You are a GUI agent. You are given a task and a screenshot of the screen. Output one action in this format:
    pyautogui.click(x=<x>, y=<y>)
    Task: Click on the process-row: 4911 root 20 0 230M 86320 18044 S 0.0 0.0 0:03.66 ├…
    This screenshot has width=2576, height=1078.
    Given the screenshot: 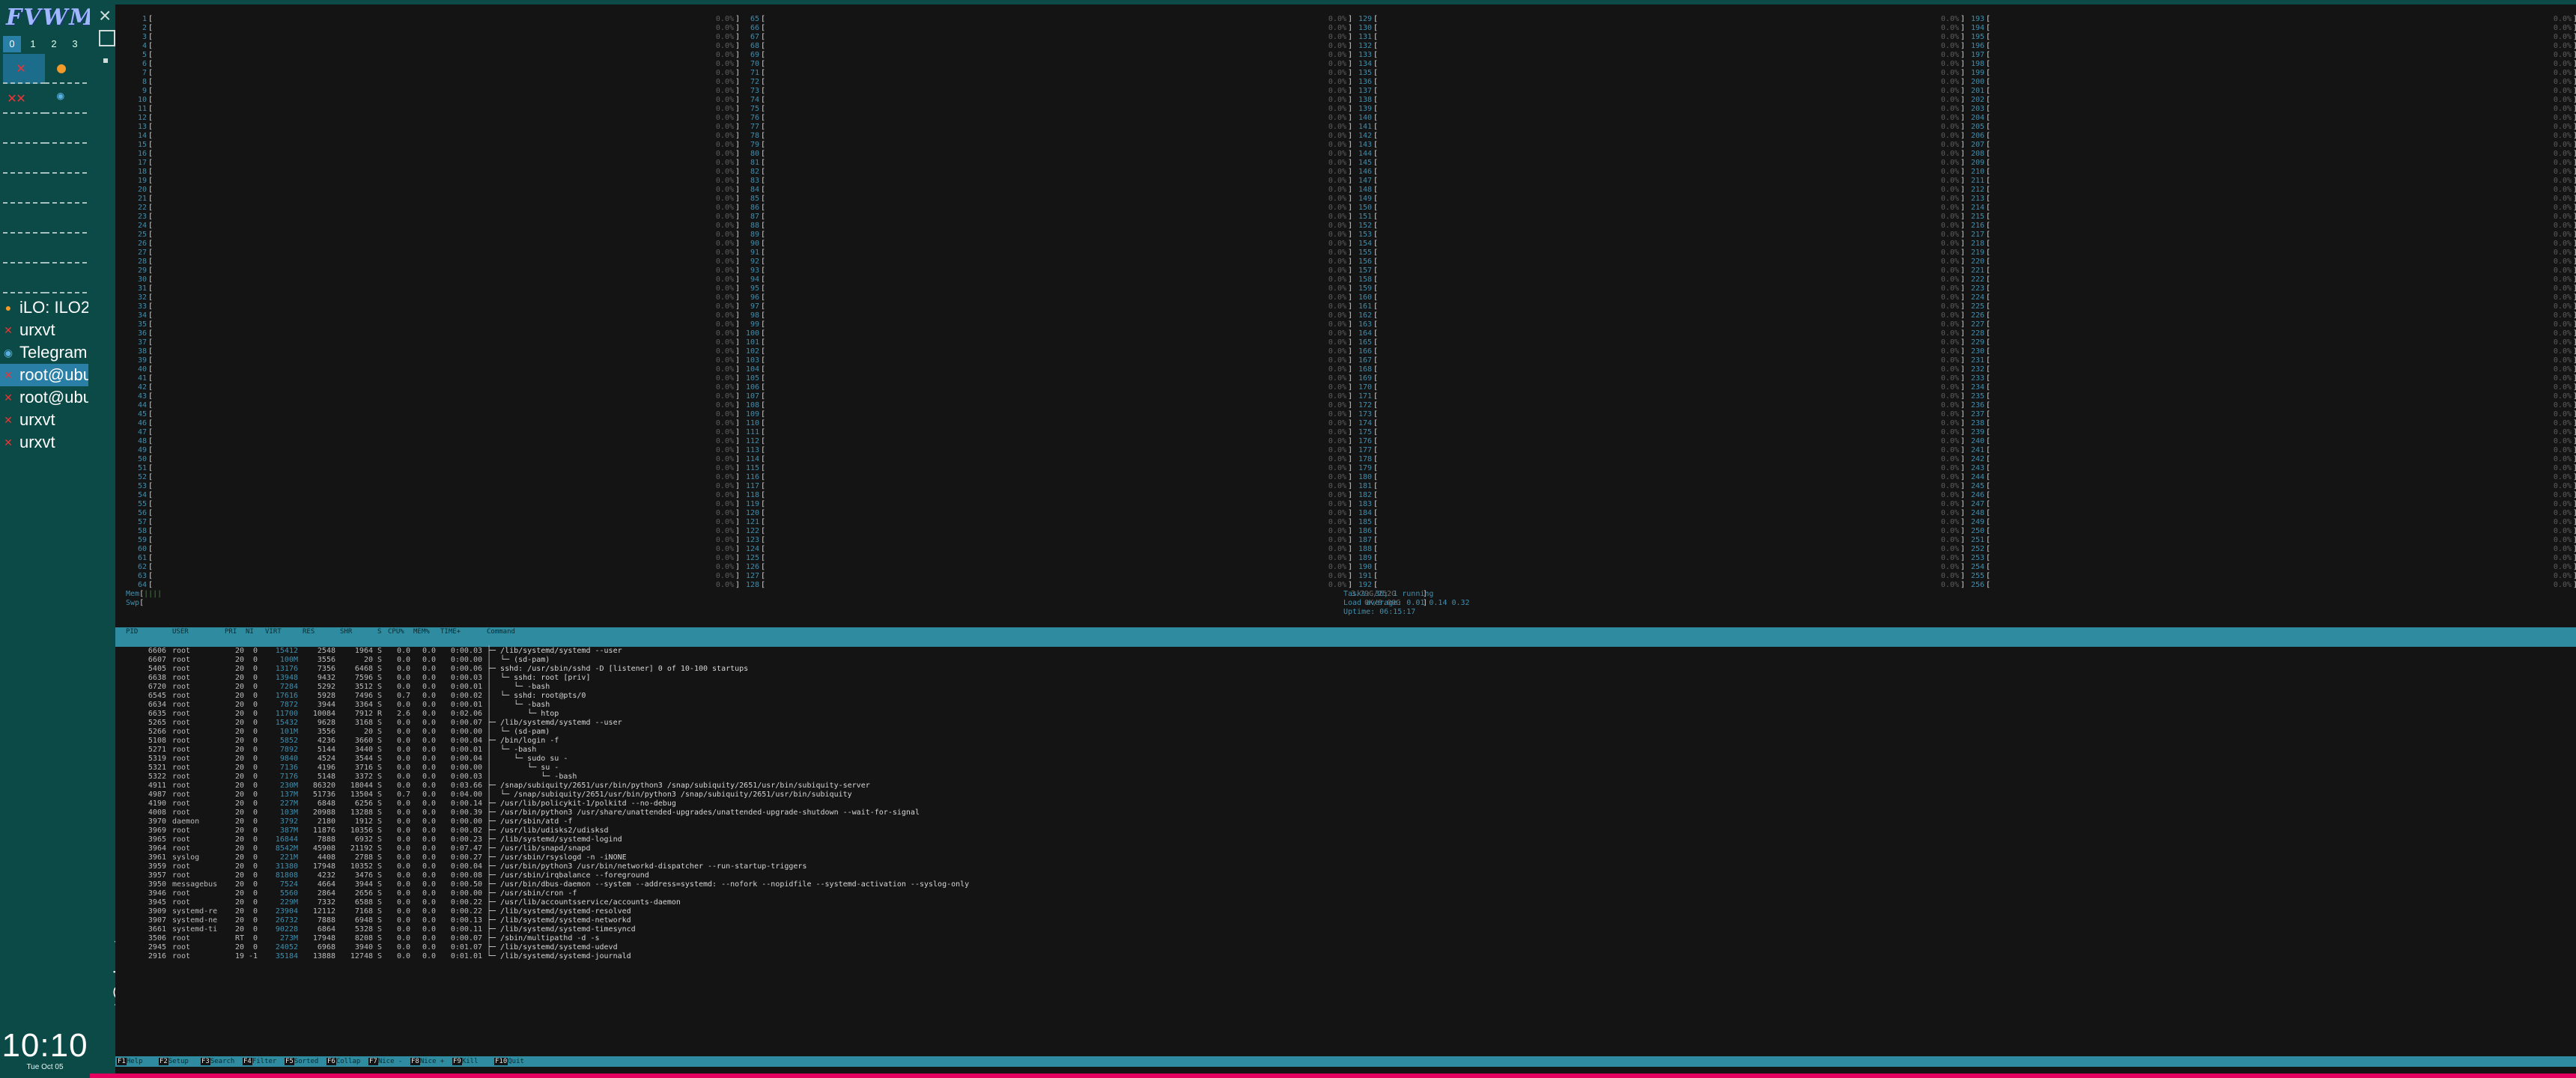 What is the action you would take?
    pyautogui.click(x=1345, y=787)
    